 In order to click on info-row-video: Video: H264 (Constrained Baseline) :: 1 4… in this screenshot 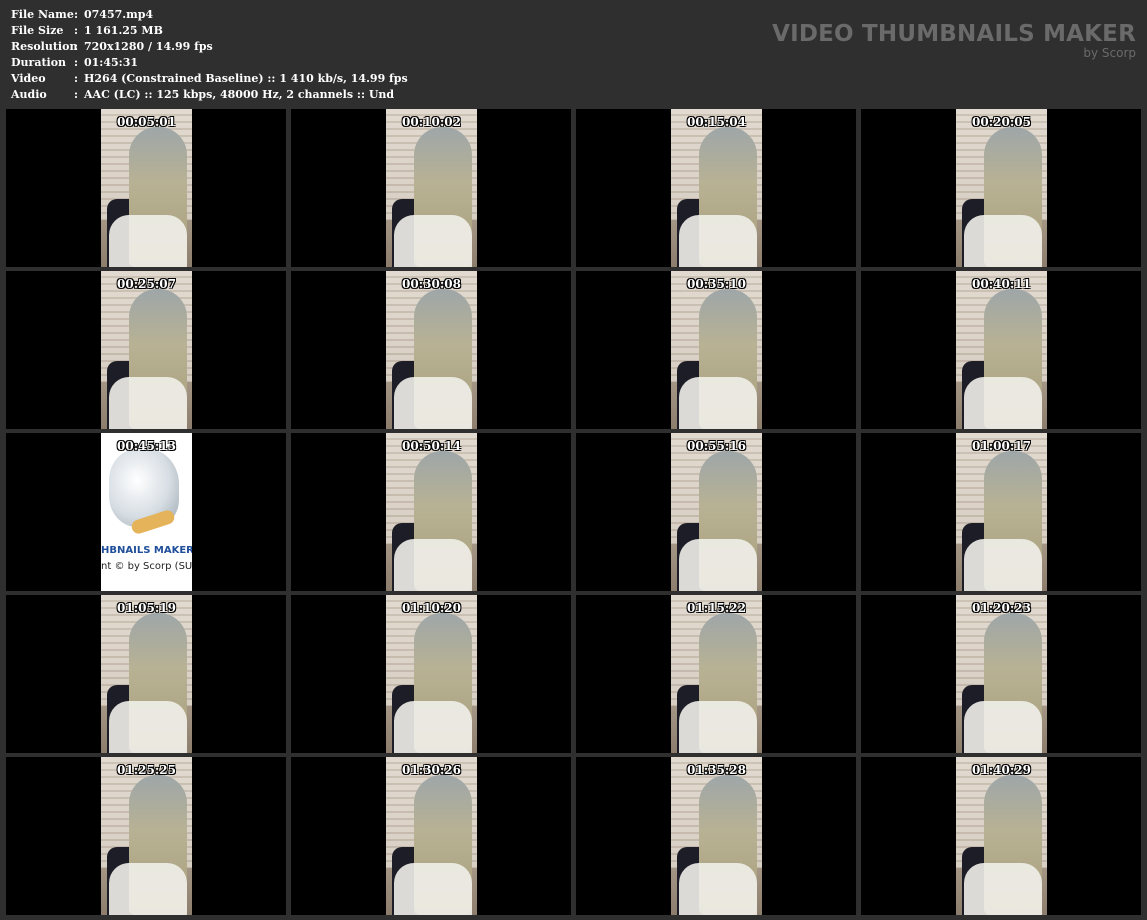, I will do `click(209, 79)`.